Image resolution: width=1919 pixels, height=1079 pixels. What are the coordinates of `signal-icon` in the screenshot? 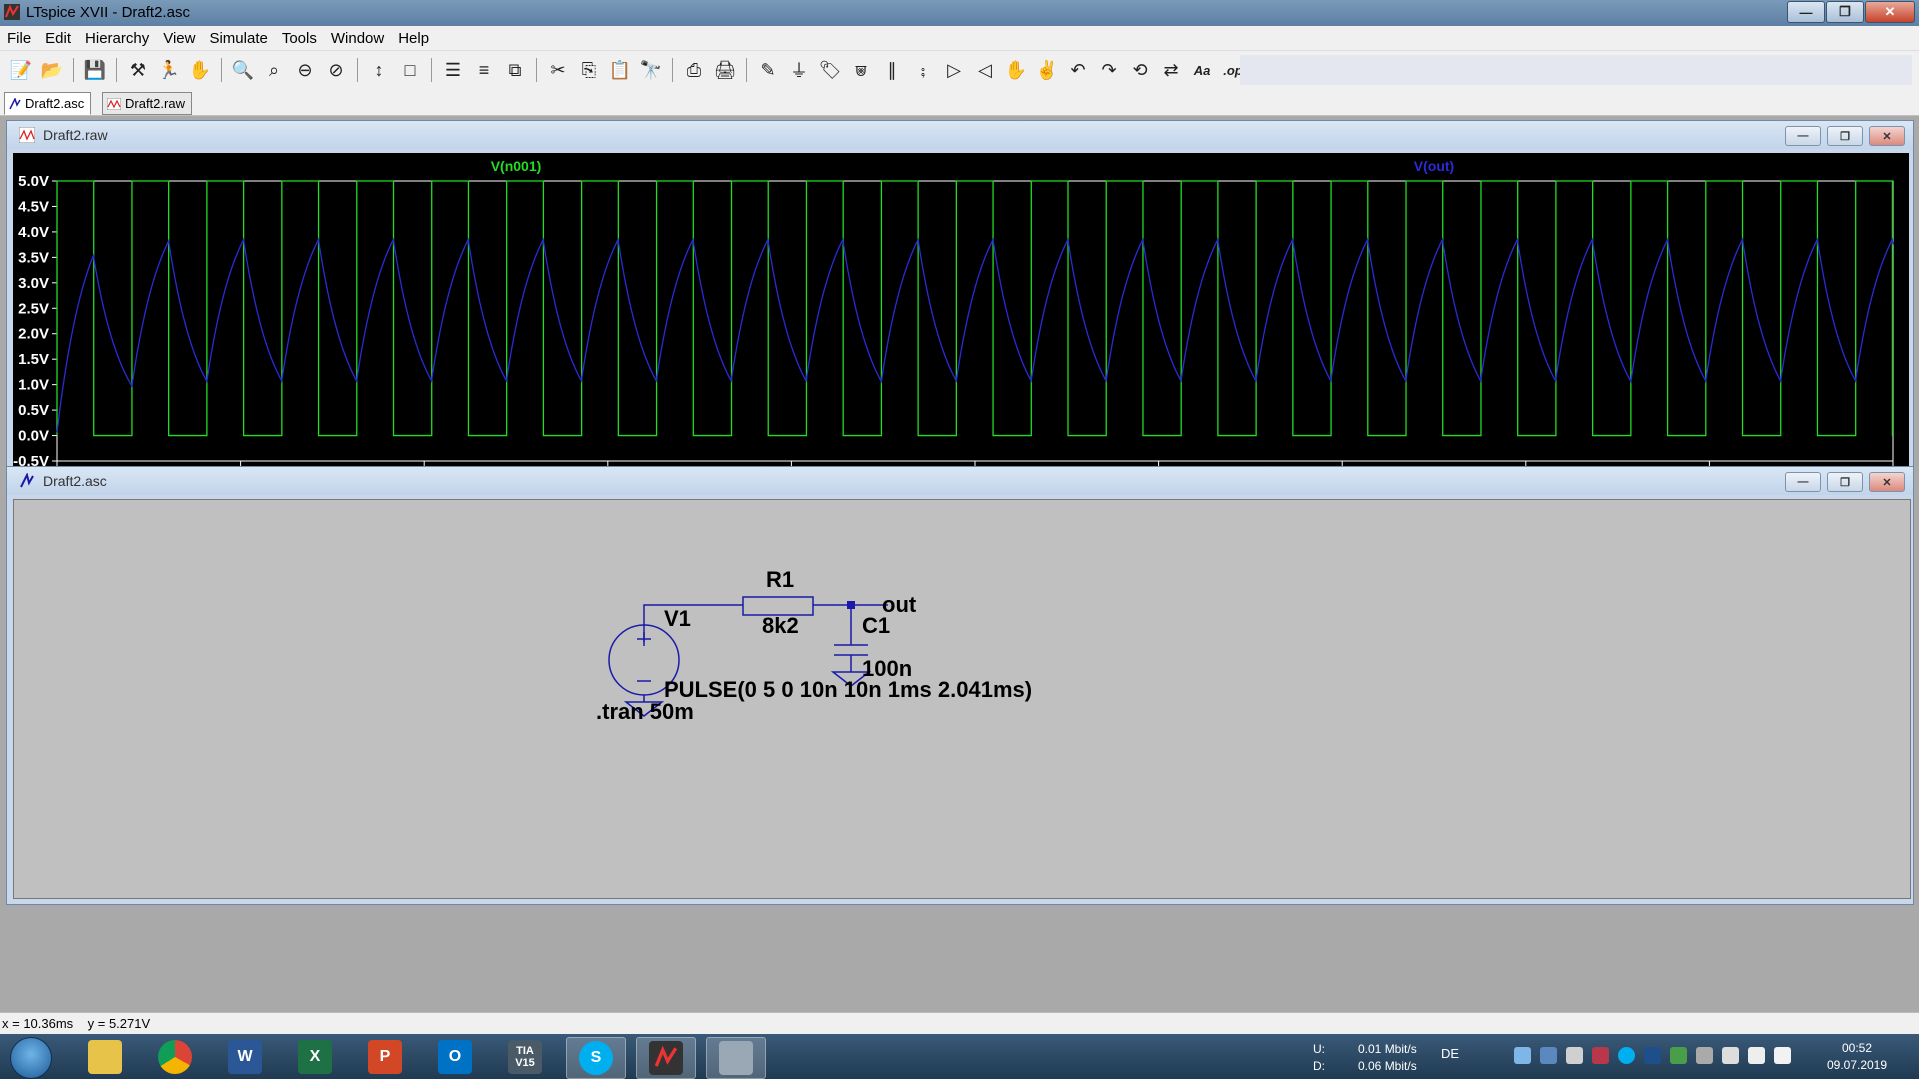 It's located at (1756, 1055).